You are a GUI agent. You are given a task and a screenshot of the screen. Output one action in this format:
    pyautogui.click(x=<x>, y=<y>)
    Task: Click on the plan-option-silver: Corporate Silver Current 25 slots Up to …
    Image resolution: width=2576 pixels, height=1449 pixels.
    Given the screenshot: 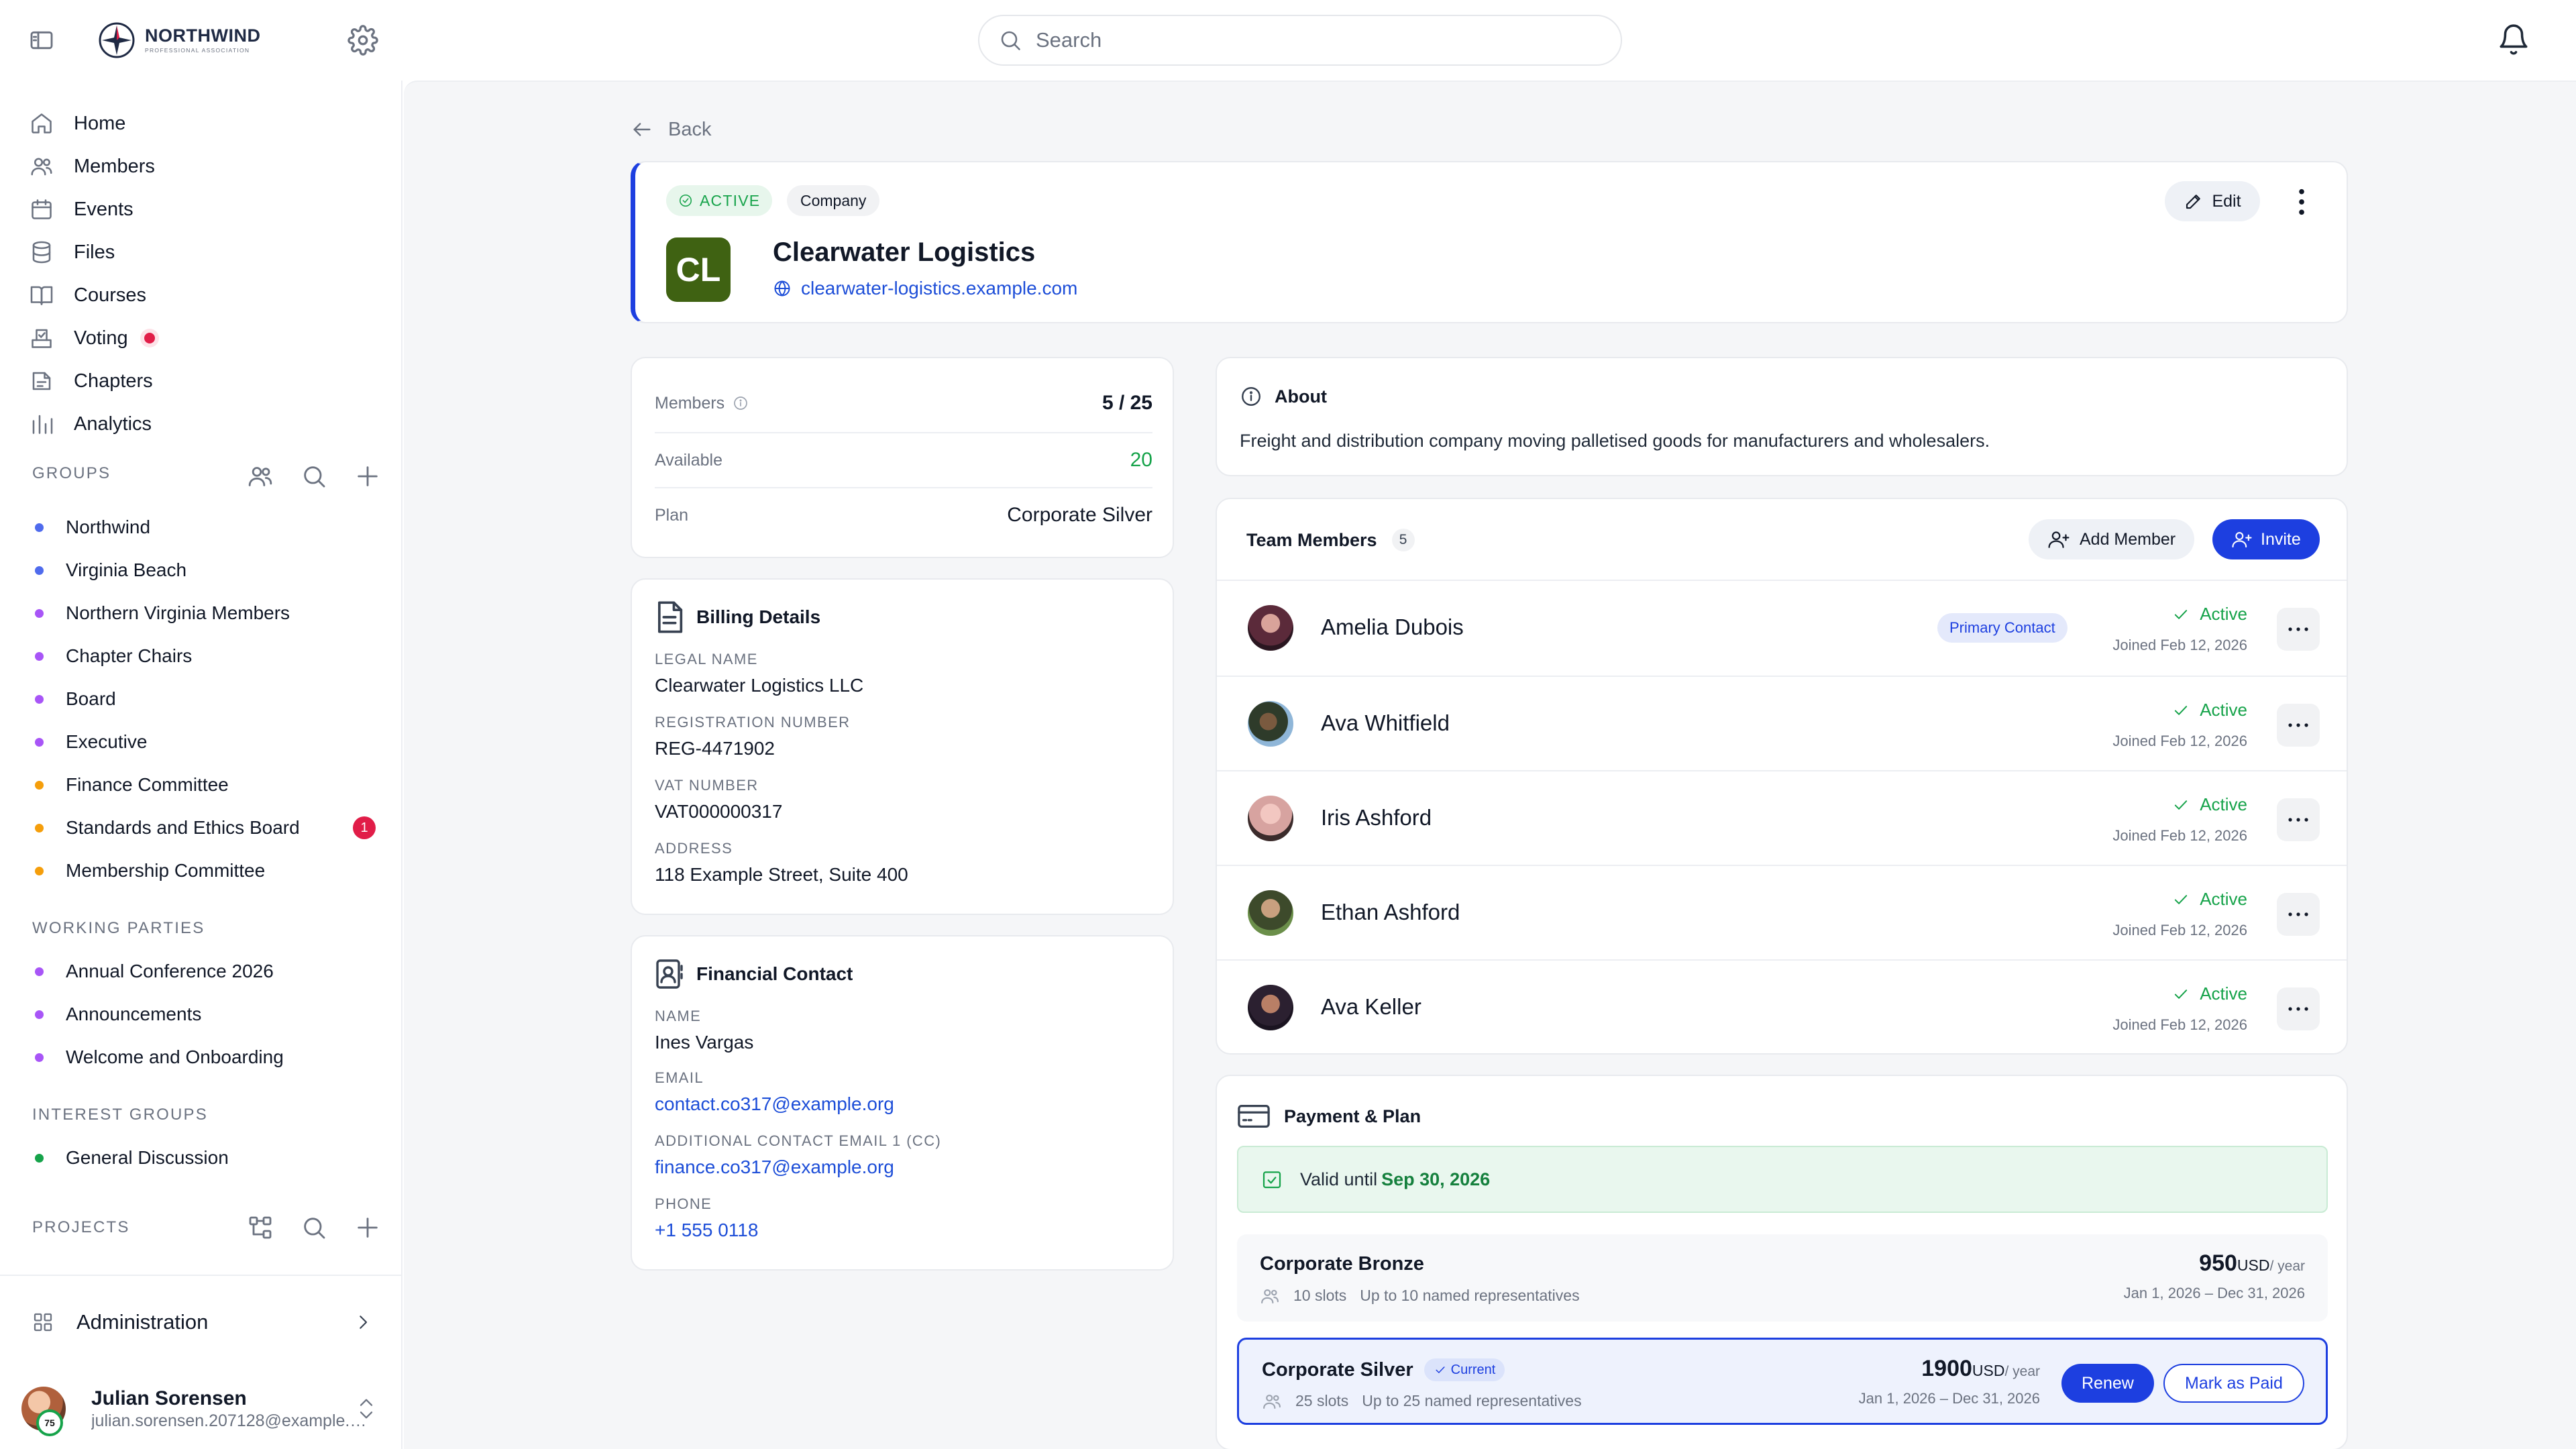 What is the action you would take?
    pyautogui.click(x=1782, y=1381)
    